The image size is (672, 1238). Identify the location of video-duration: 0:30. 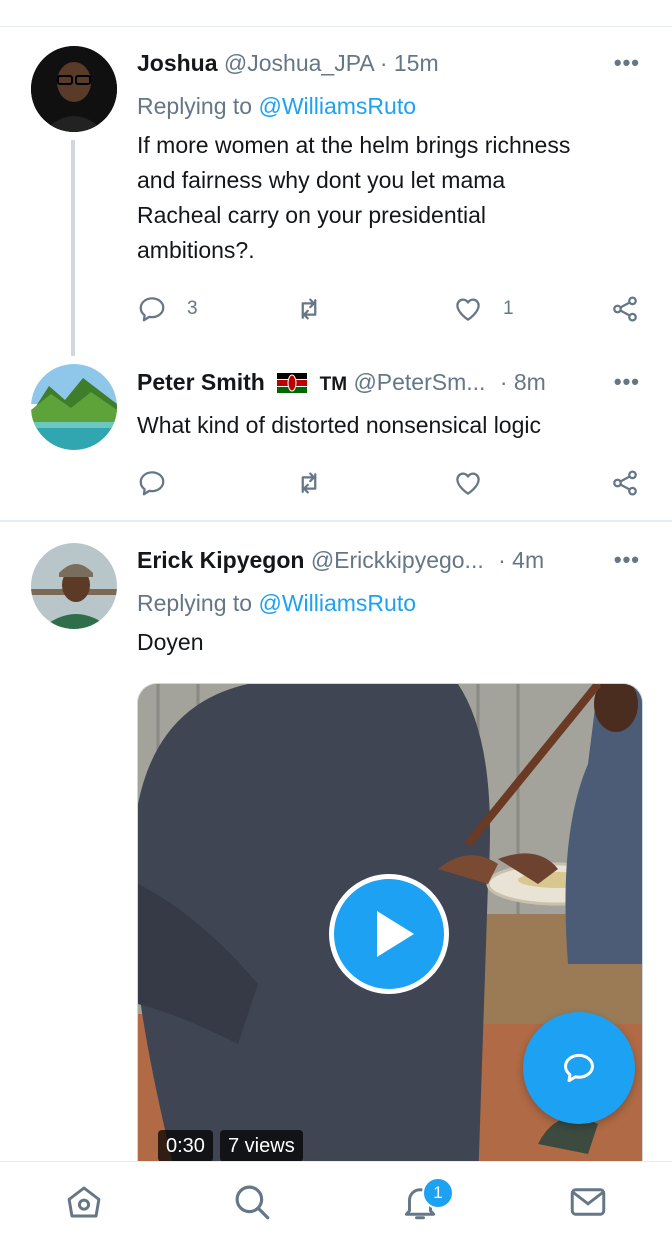
(185, 1146).